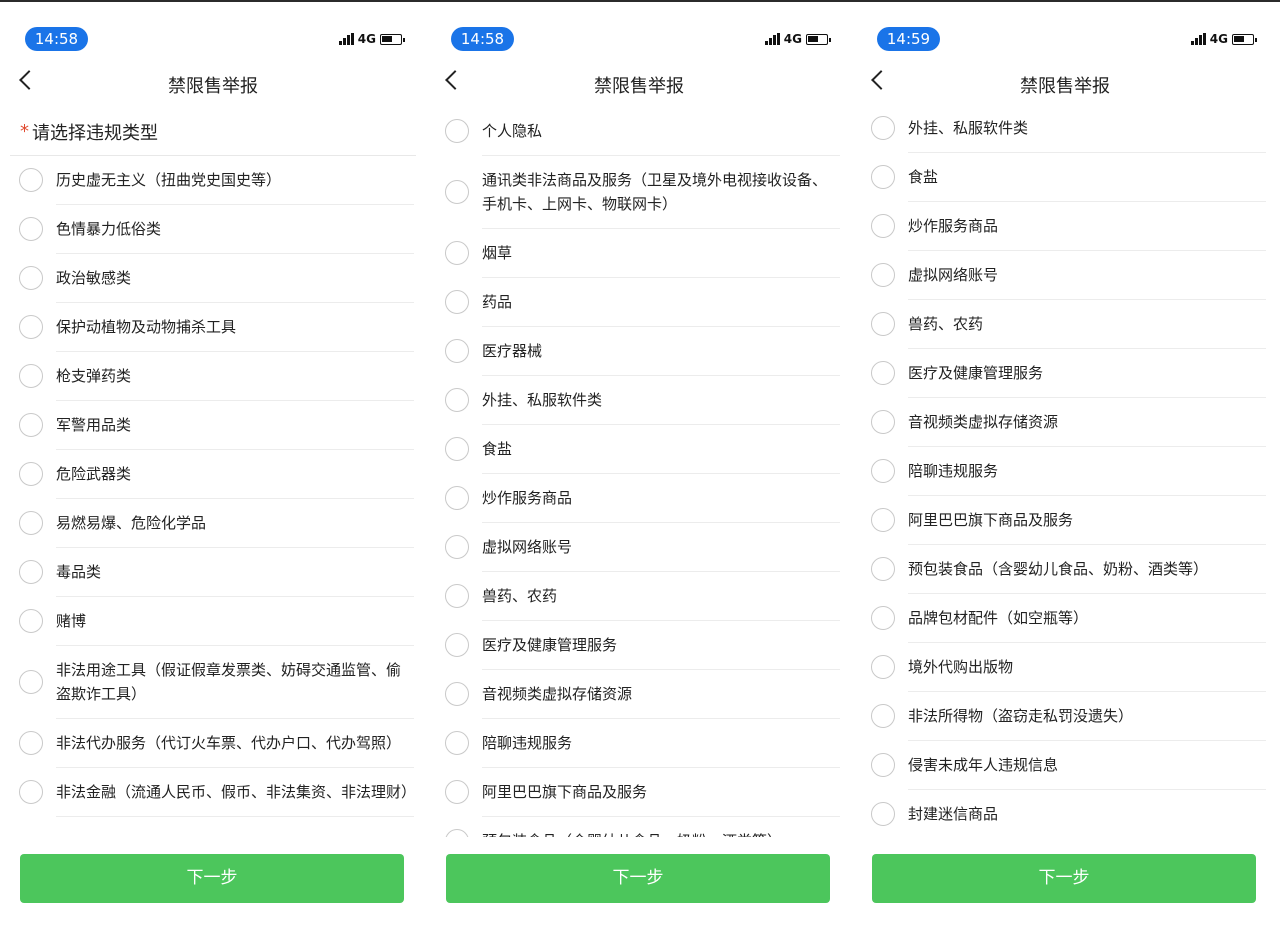 The width and height of the screenshot is (1280, 934). Describe the element at coordinates (953, 226) in the screenshot. I see `list-item-label: 炒作服务商品` at that location.